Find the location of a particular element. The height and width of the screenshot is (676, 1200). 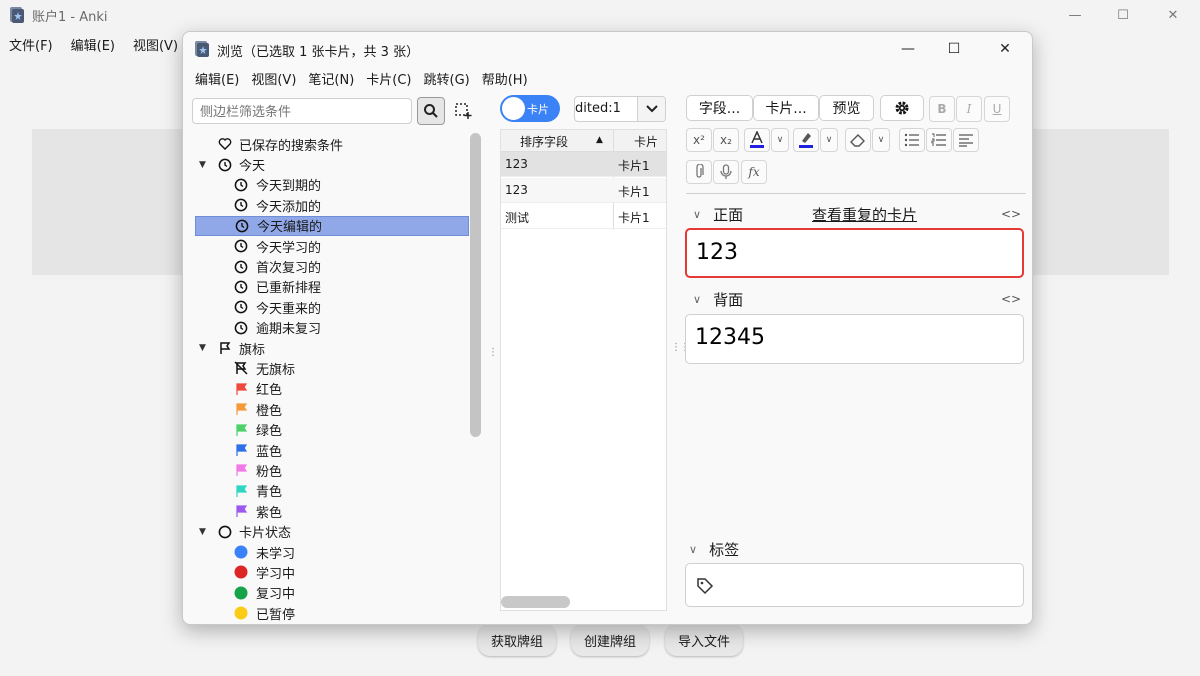

sidebar-item-new: 未学习 is located at coordinates (332, 552).